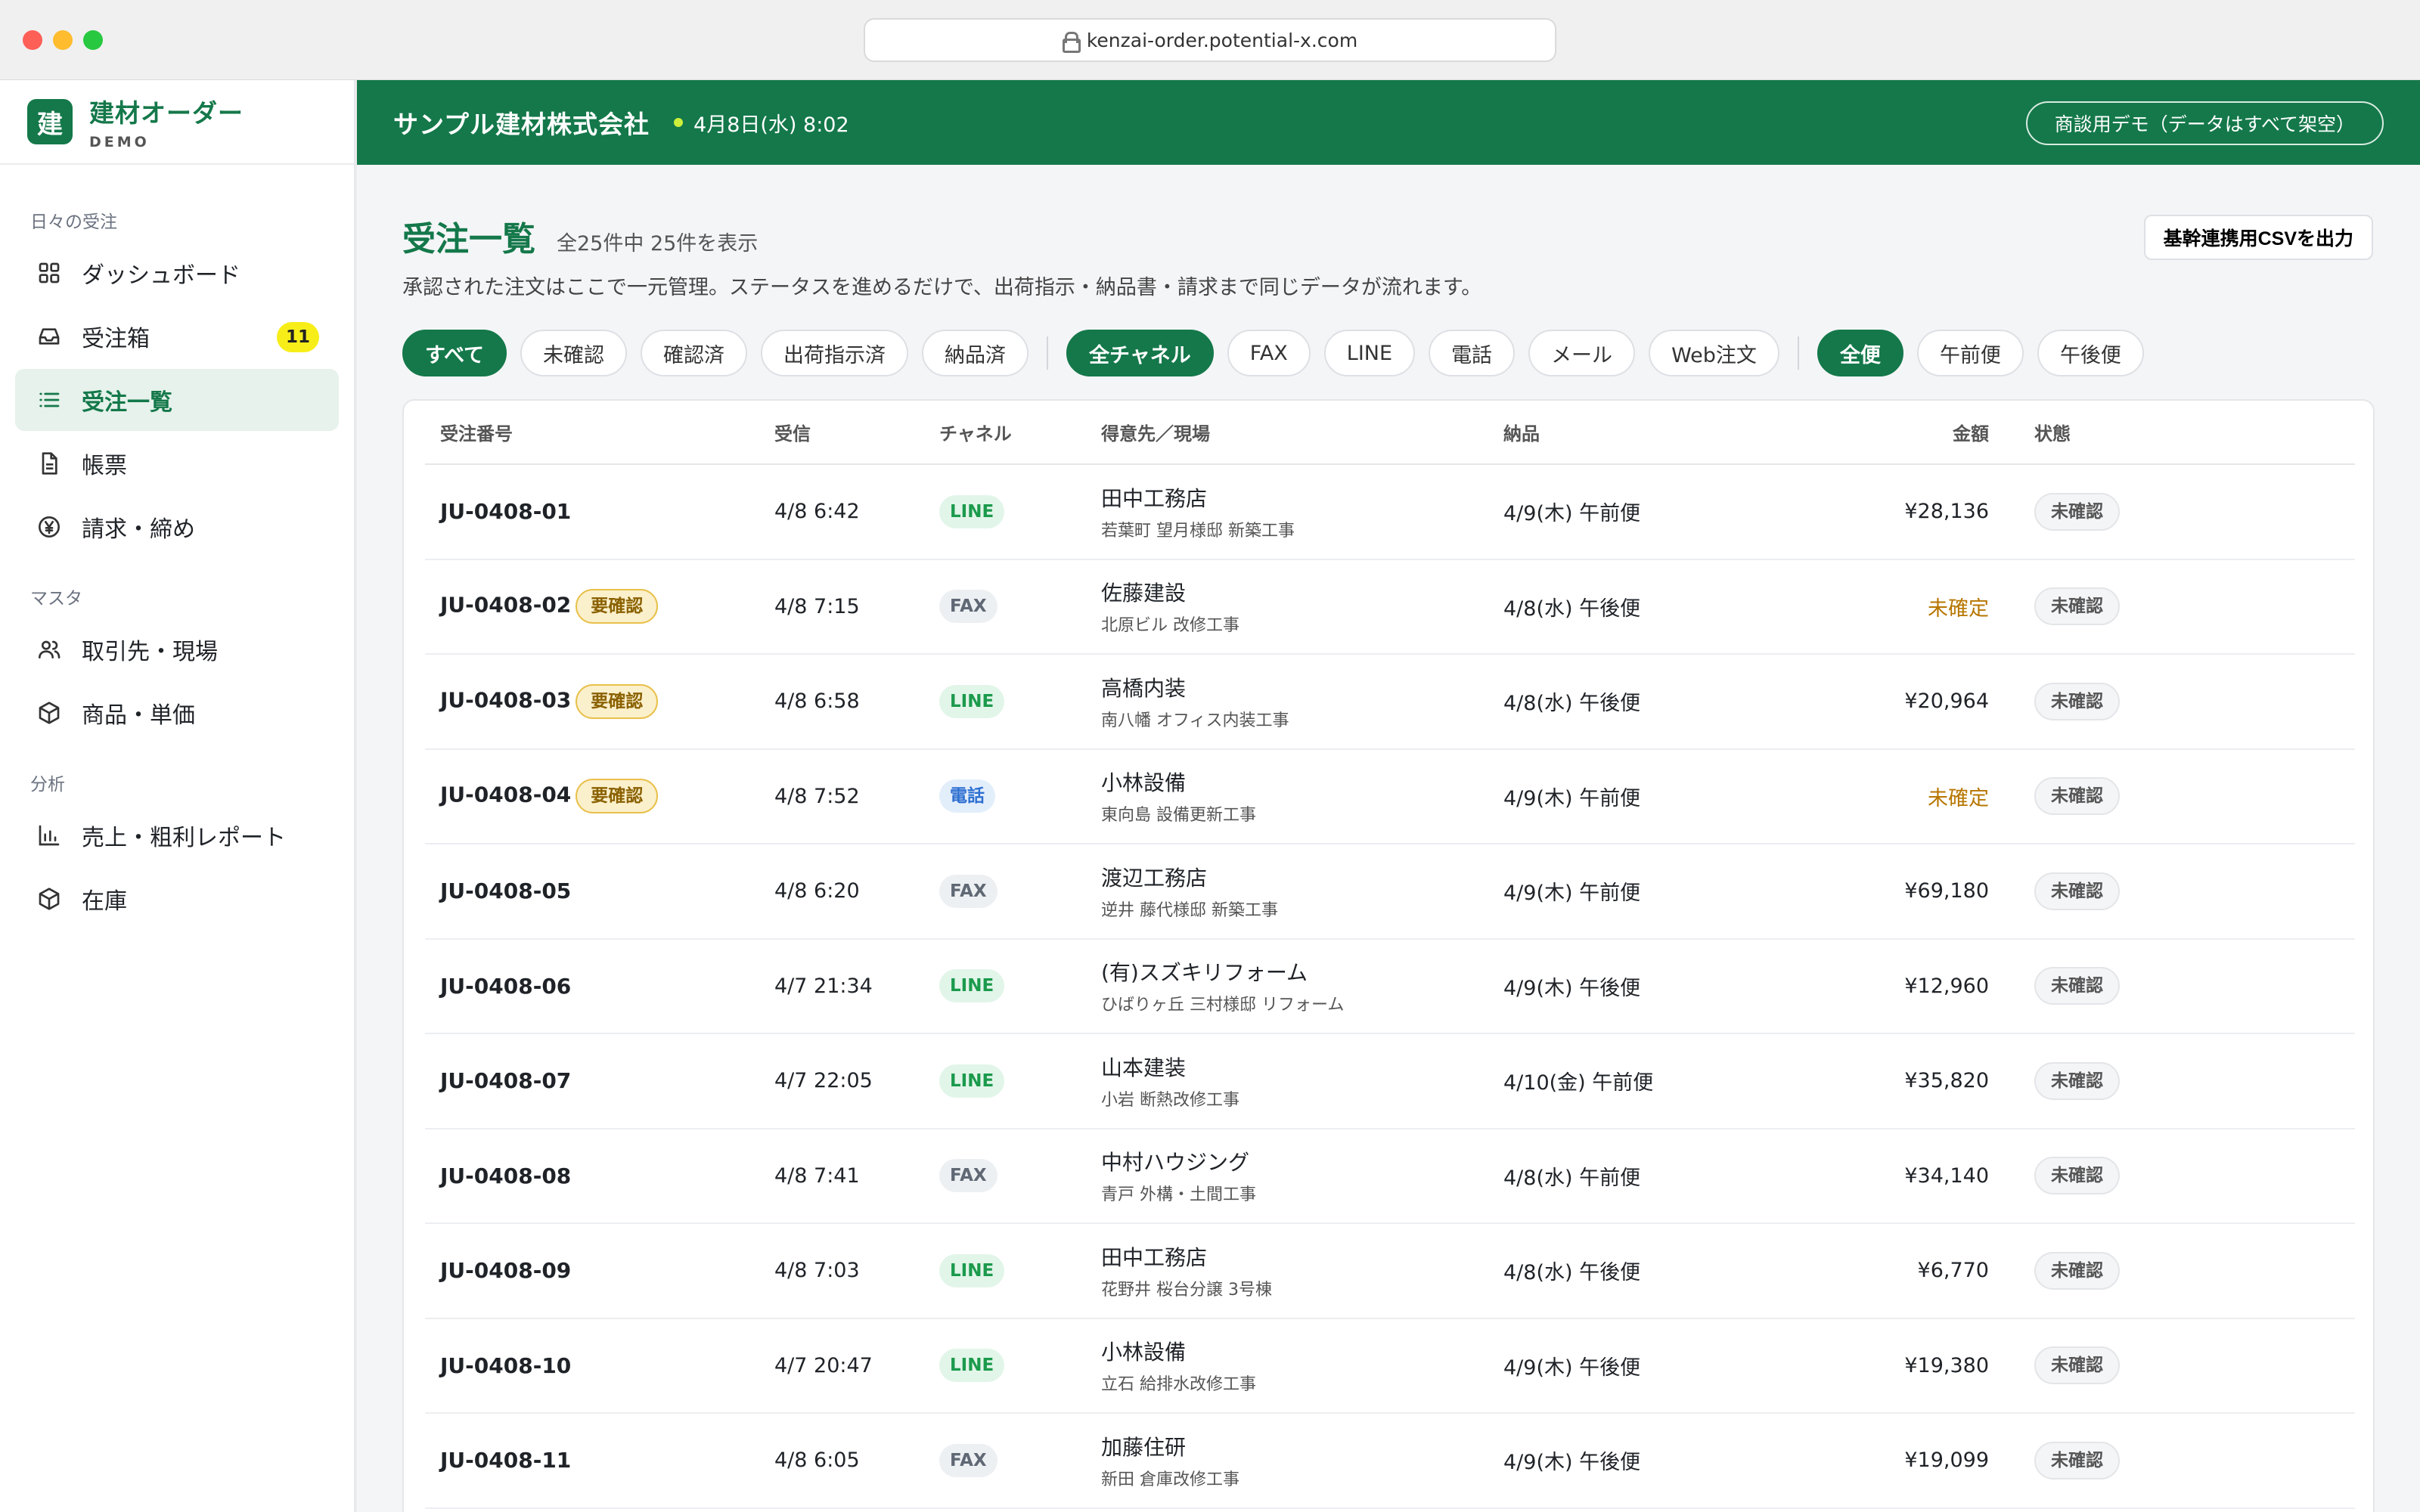 This screenshot has height=1512, width=2420. I want to click on order-amount: ¥20,964, so click(1912, 702).